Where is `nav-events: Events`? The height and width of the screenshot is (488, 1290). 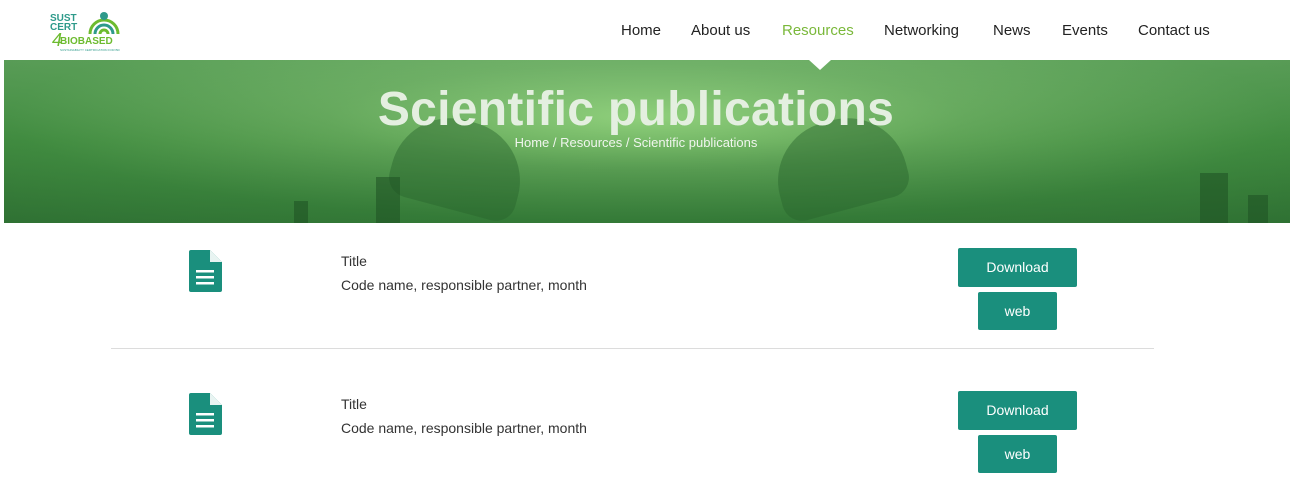
nav-events: Events is located at coordinates (1085, 30).